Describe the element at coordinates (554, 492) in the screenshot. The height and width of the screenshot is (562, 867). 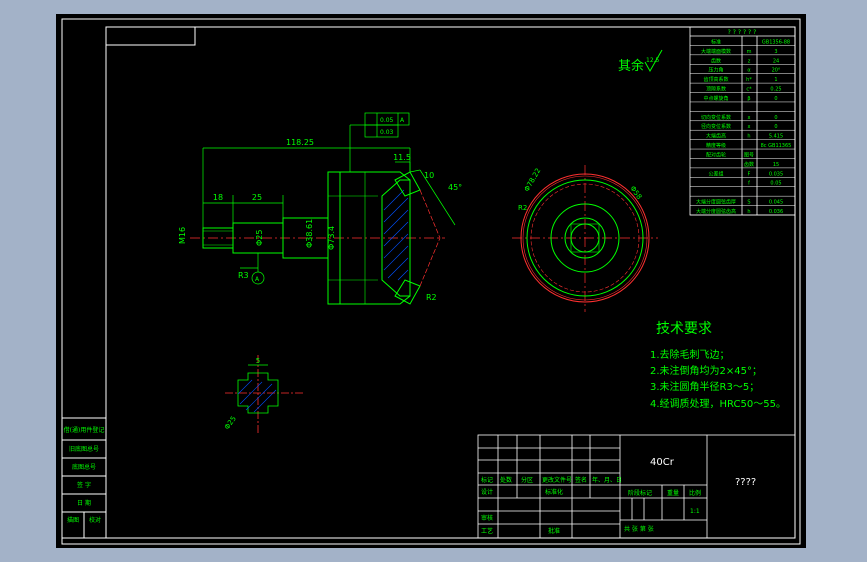
I see `tb-std: 标准化` at that location.